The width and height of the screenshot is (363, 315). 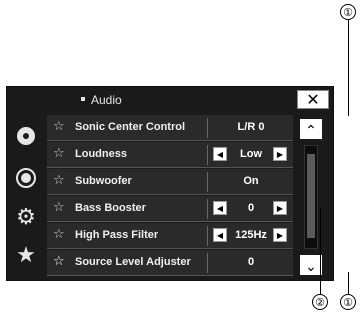 I want to click on list-item: ☆ High Pass Filter ◀ 125Hz ▶, so click(x=170, y=236).